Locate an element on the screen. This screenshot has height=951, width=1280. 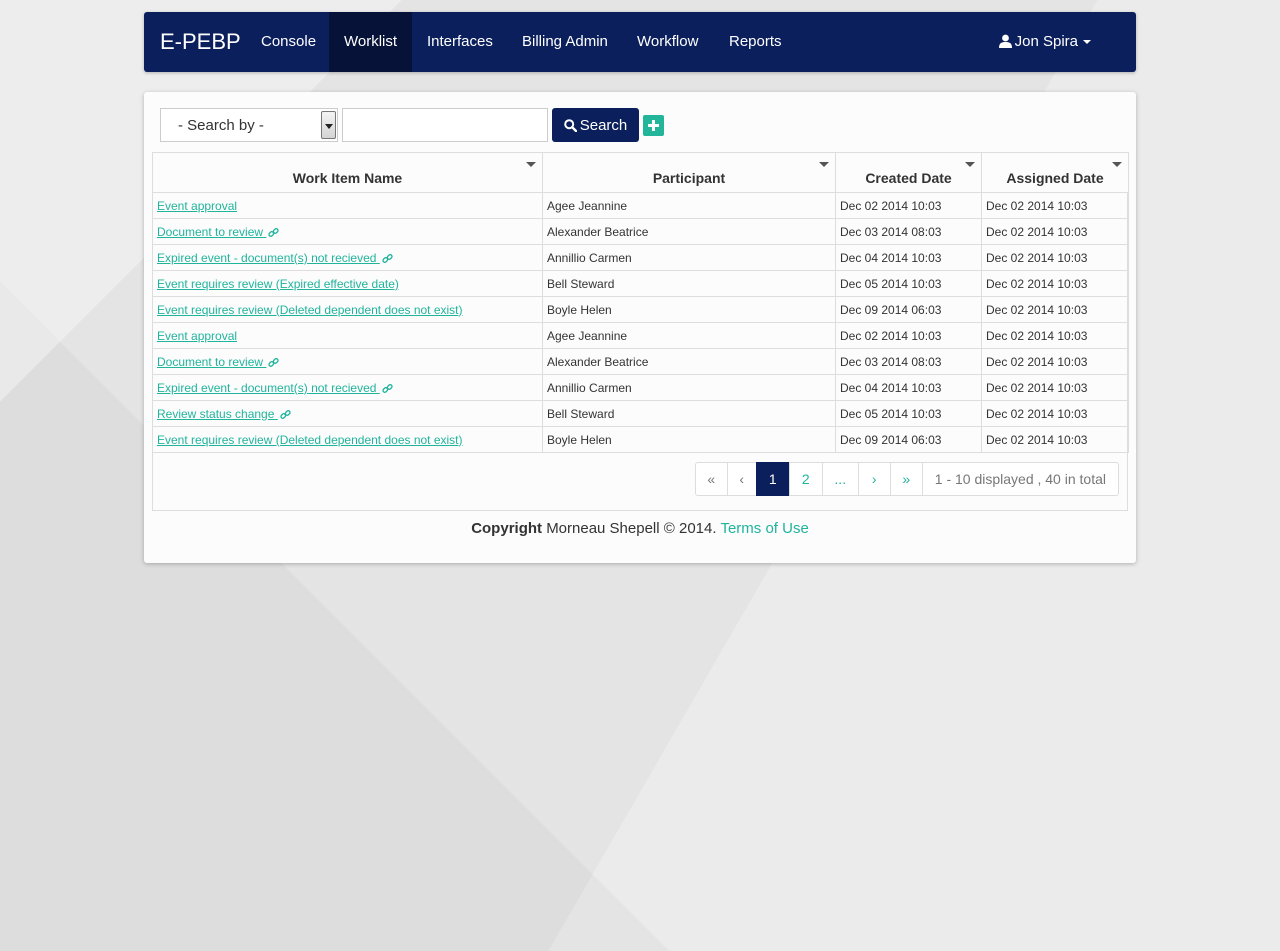
nav-interfaces: Interfaces is located at coordinates (460, 42).